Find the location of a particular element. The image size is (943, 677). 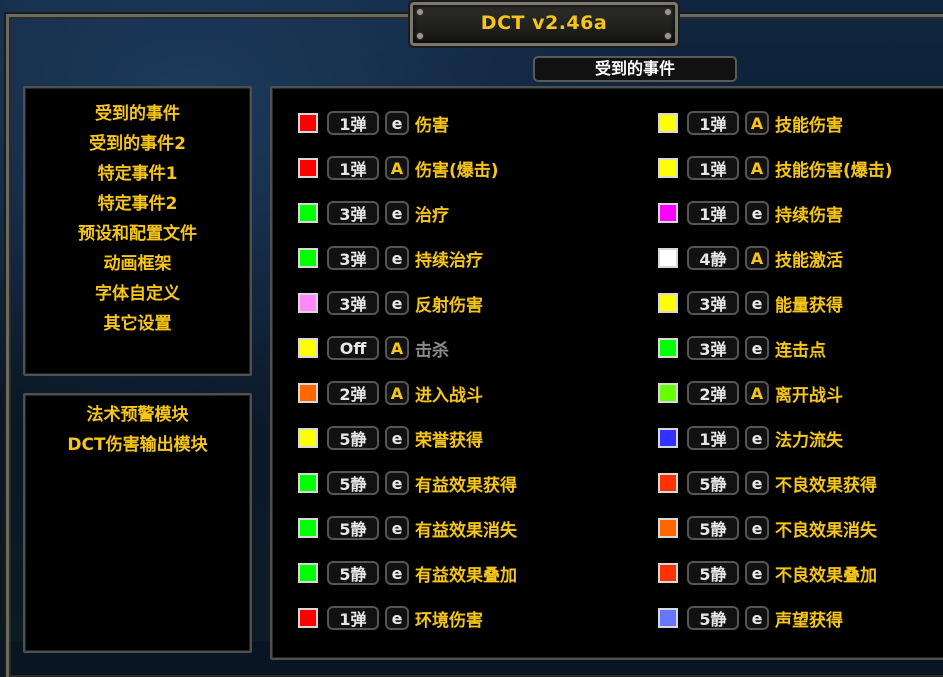

event-row: 1弹 e 持续伤害 is located at coordinates (750, 213).